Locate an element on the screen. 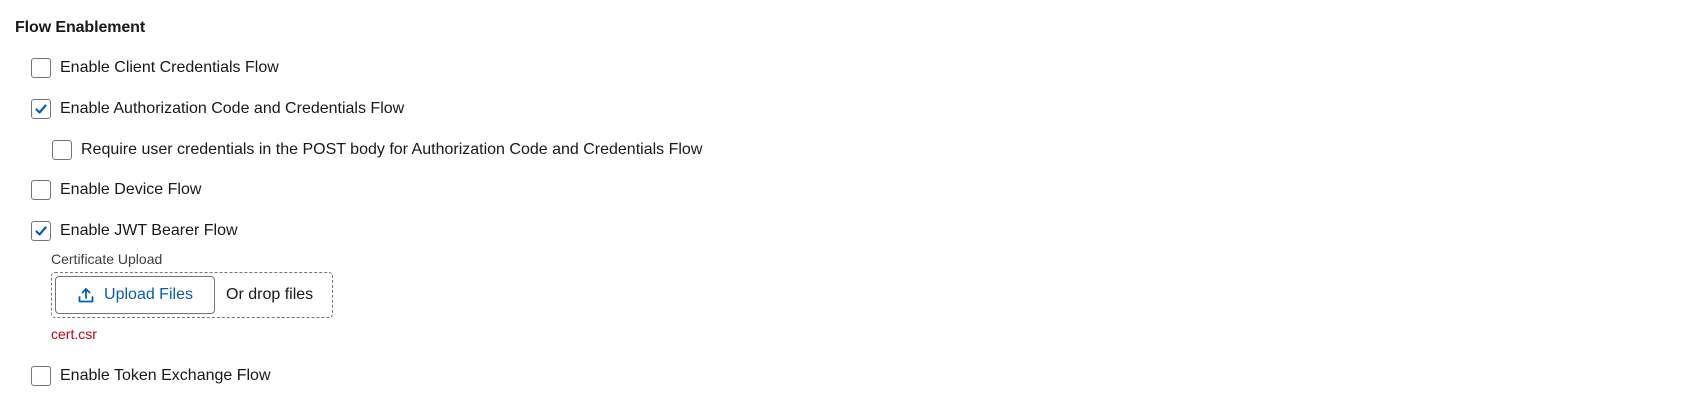  auth-code-credentials-checkbox is located at coordinates (41, 109).